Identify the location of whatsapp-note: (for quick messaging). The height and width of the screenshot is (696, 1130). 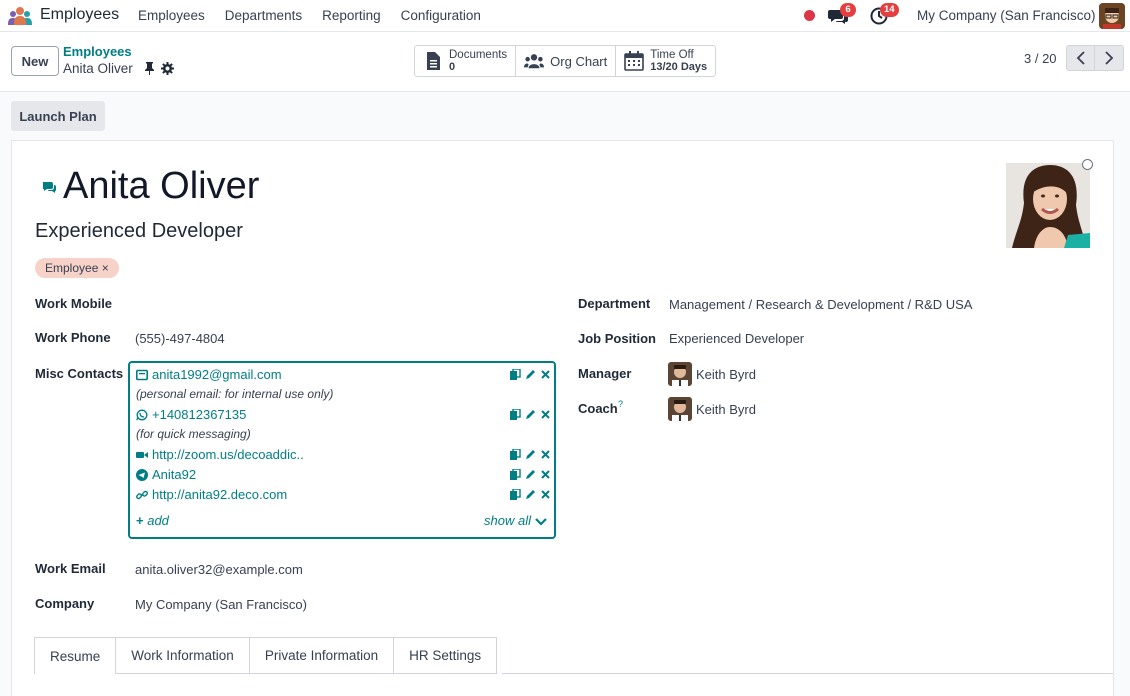
(193, 434).